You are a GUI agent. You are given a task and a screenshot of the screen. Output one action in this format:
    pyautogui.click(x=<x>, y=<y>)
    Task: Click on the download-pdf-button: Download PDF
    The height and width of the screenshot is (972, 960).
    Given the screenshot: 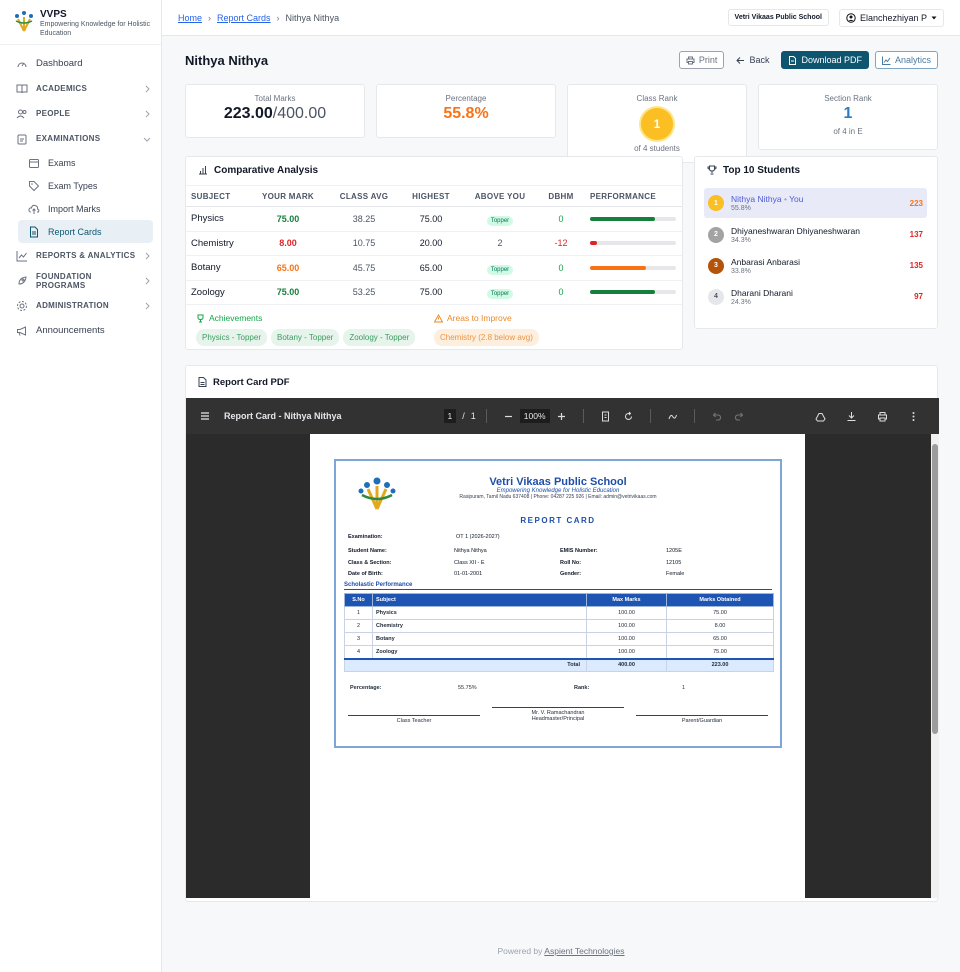 What is the action you would take?
    pyautogui.click(x=825, y=60)
    